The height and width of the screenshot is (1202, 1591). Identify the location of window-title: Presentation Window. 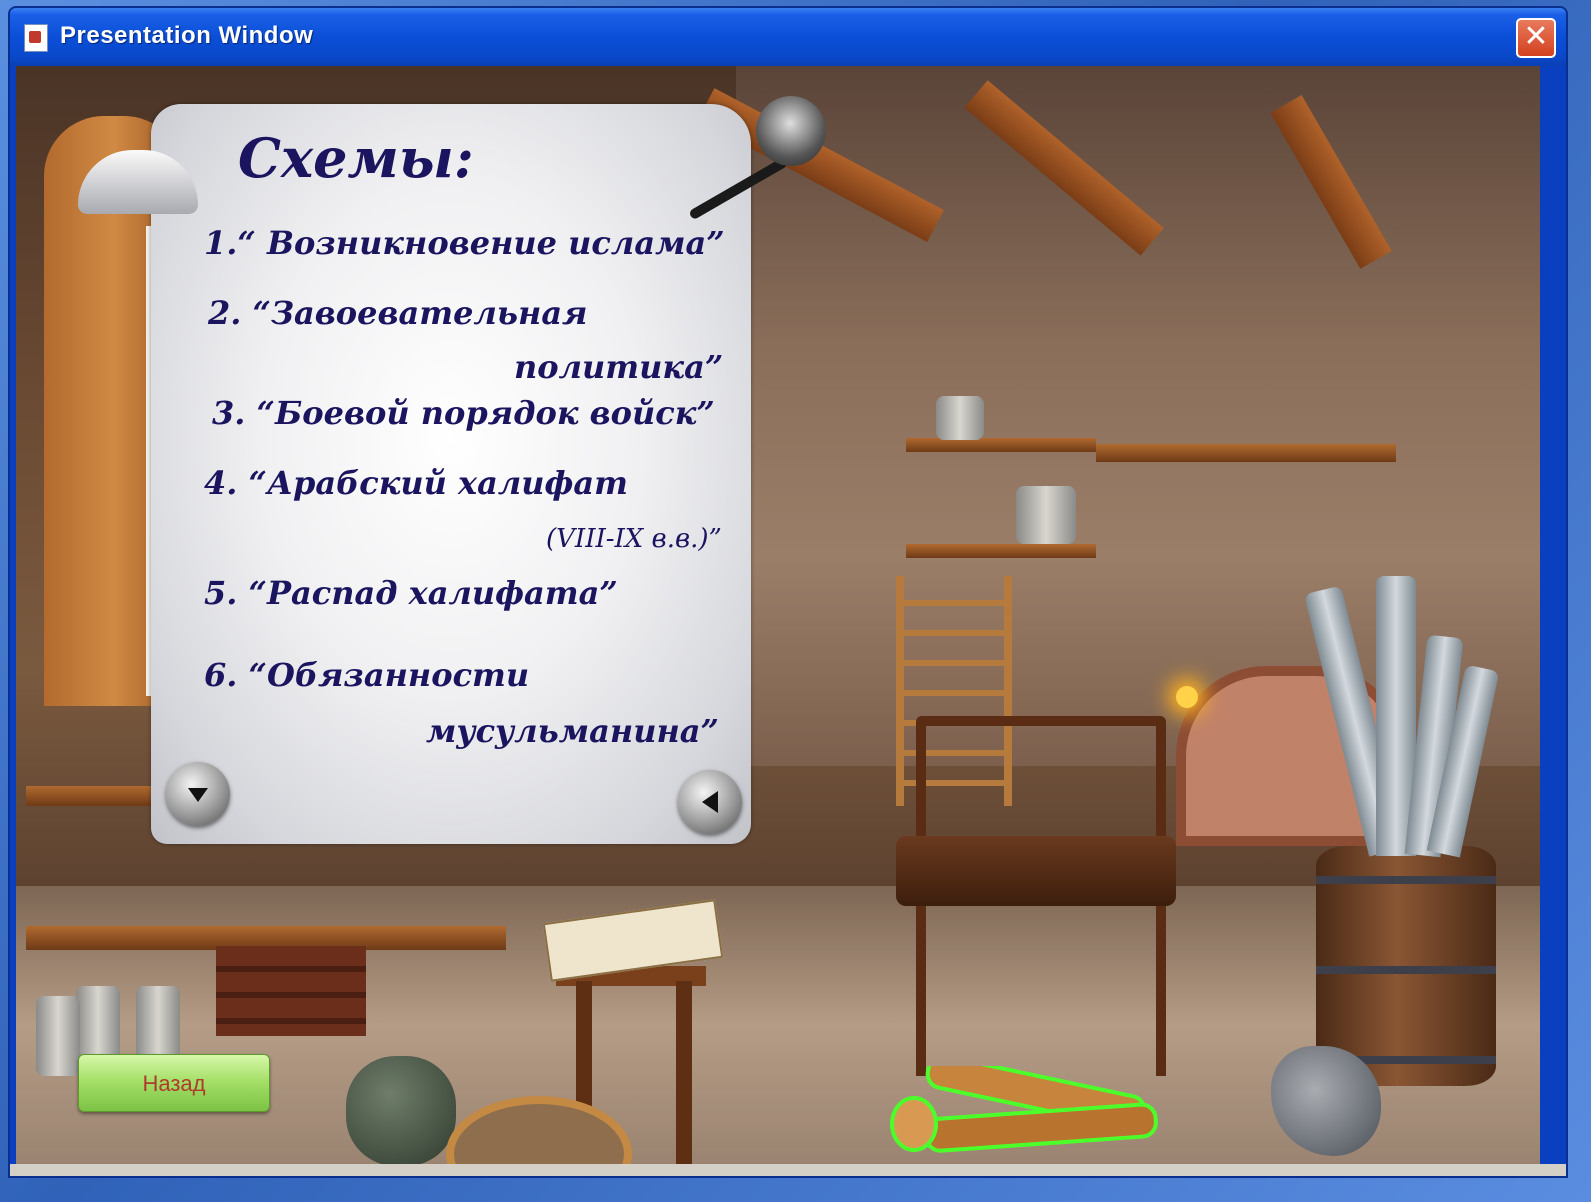
(187, 35).